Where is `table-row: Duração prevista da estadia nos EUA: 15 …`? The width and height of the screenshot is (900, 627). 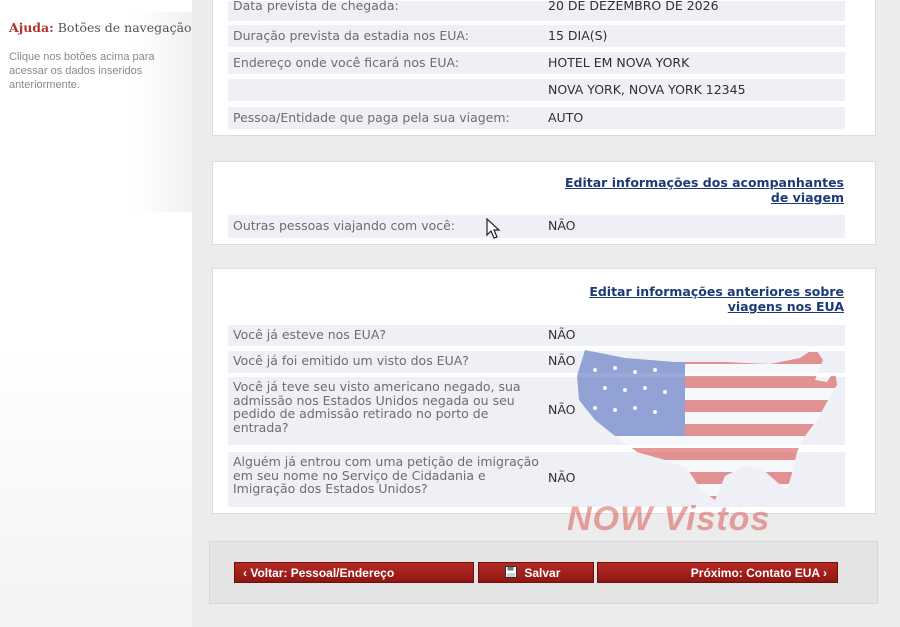
table-row: Duração prevista da estadia nos EUA: 15 … is located at coordinates (536, 36).